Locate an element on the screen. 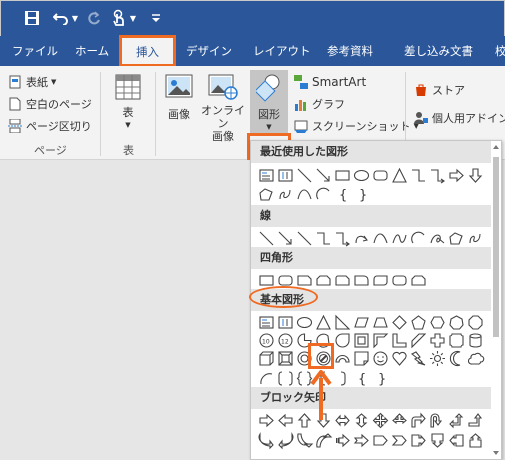 This screenshot has width=505, height=460. tab-layout: レイアウト is located at coordinates (282, 51).